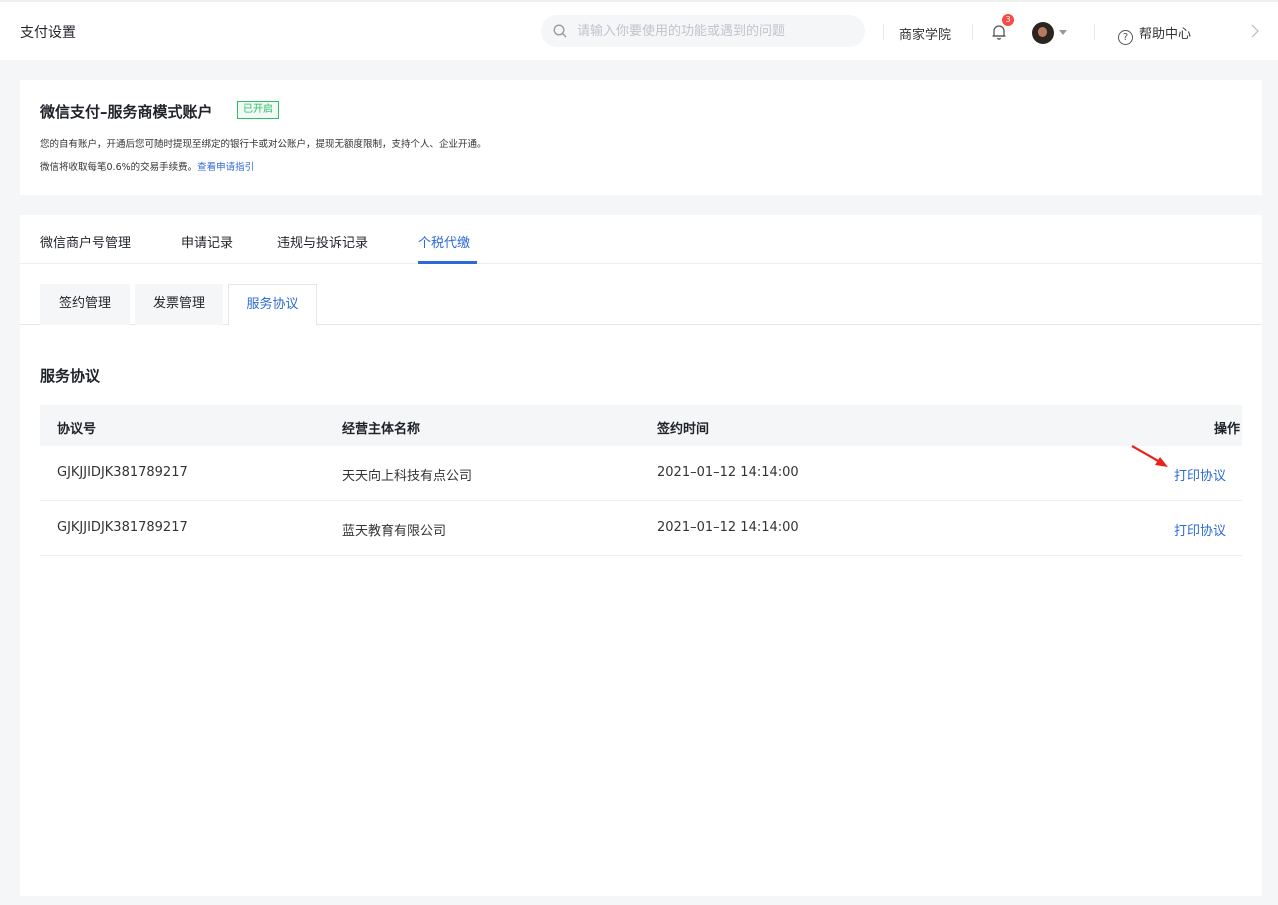 This screenshot has width=1278, height=905. Describe the element at coordinates (119, 167) in the screenshot. I see `fee-text: 微信将收取每笔0.6%的交易手续费。` at that location.